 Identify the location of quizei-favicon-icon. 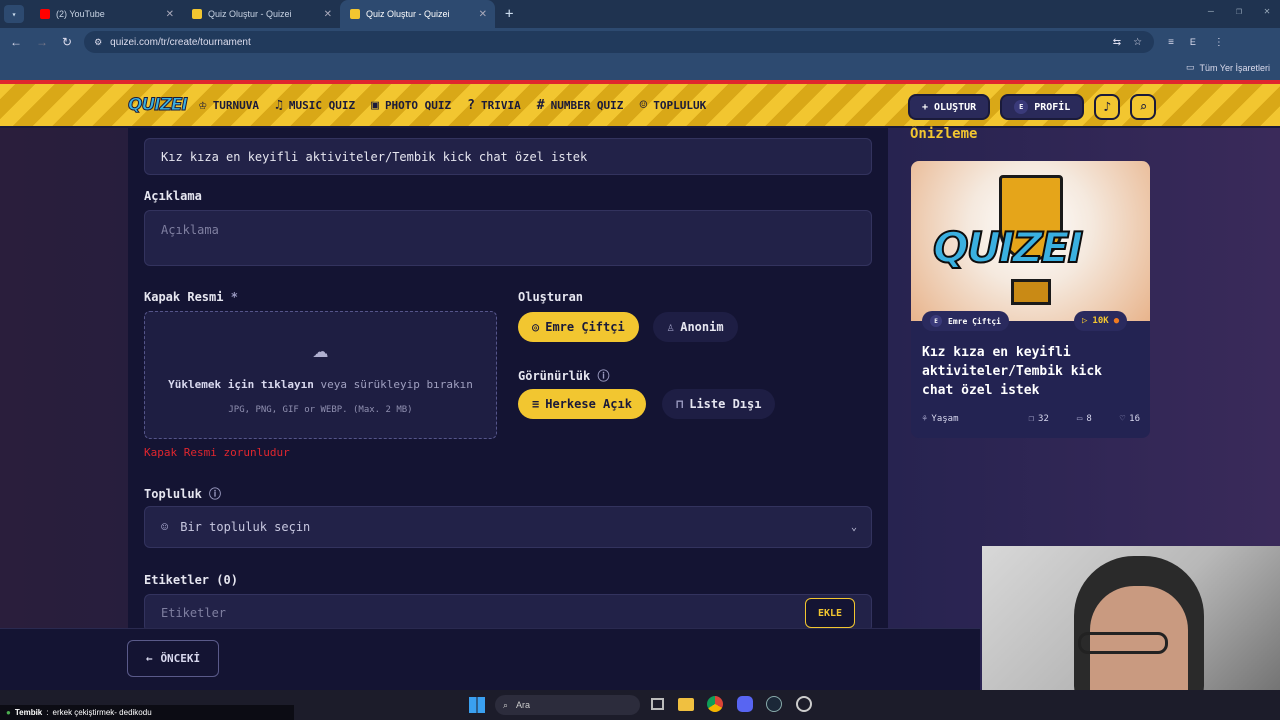
(197, 14).